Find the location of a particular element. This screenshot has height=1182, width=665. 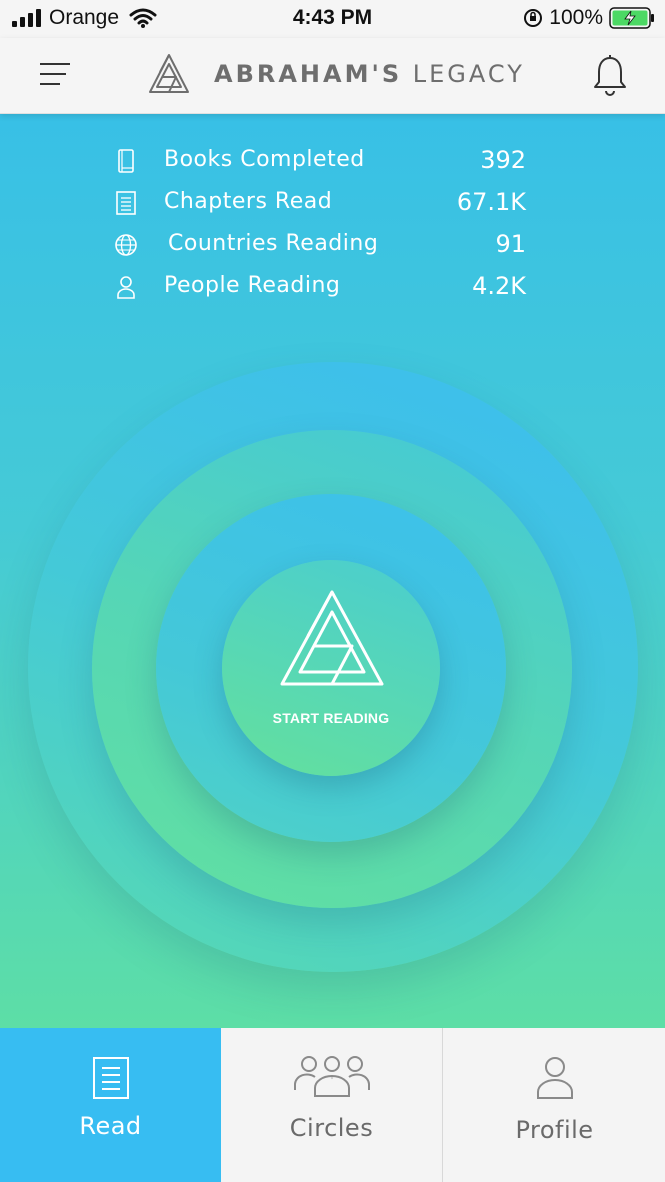

start-reading-button: START READING is located at coordinates (331, 668).